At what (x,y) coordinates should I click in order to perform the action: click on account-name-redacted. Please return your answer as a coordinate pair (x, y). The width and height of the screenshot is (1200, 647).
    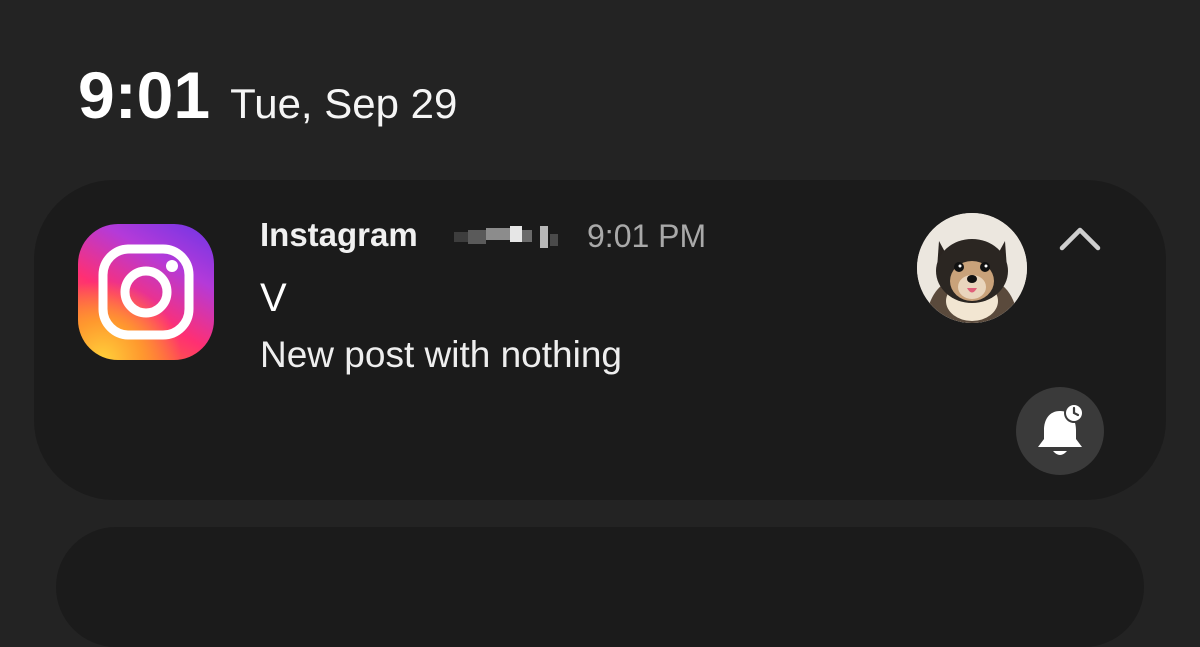
    Looking at the image, I should click on (510, 237).